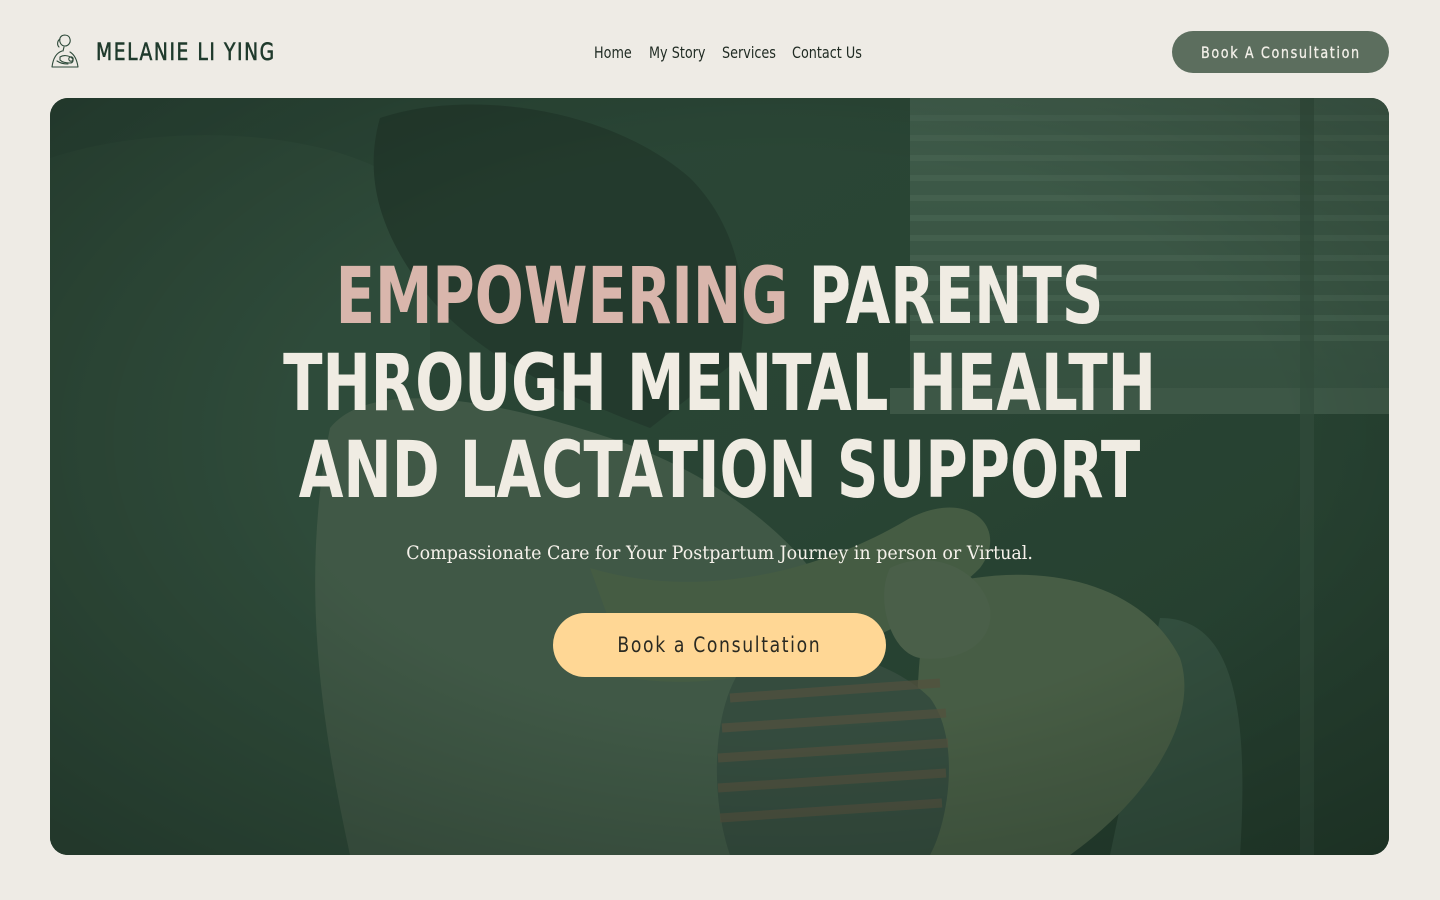 The height and width of the screenshot is (900, 1440). I want to click on brand-logo-link: MELANIE LI YING, so click(187, 52).